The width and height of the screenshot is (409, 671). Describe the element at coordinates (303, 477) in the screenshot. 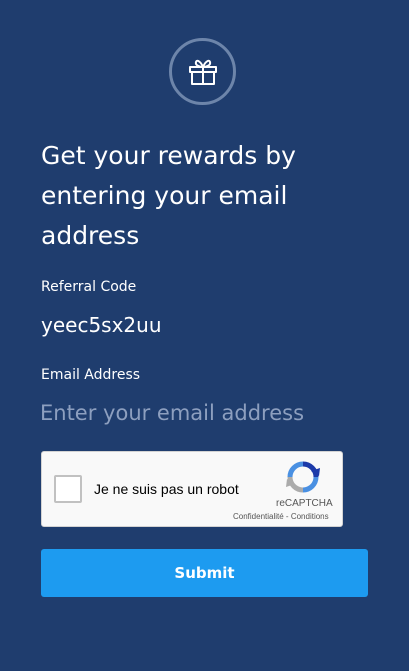

I see `recaptcha-logo-icon` at that location.